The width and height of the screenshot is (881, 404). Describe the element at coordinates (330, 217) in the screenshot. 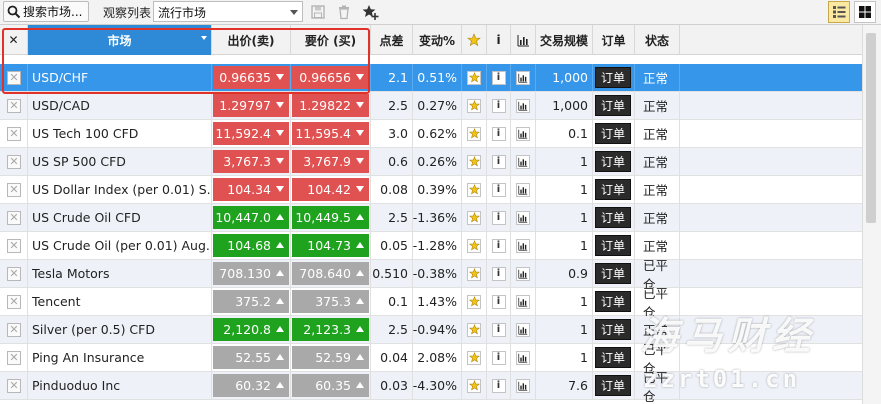

I see `buy-price-button: 10,449.5` at that location.